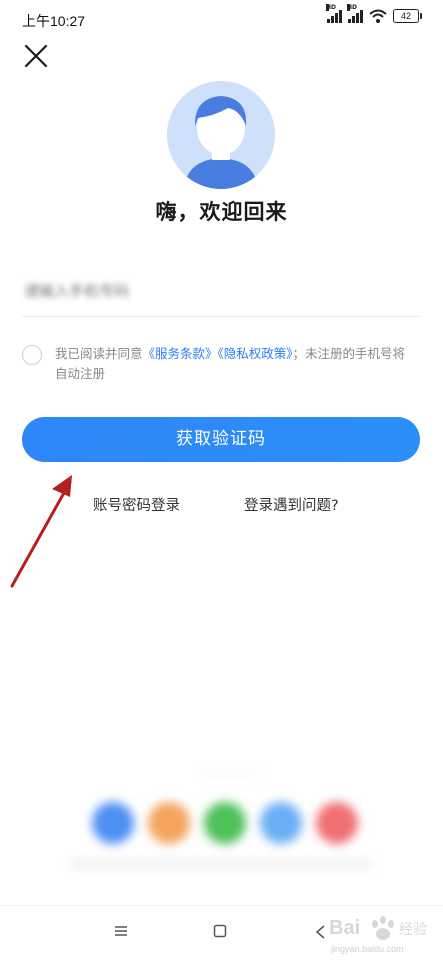 The width and height of the screenshot is (443, 961). Describe the element at coordinates (221, 212) in the screenshot. I see `welcome-title: 嗨，欢迎回来` at that location.